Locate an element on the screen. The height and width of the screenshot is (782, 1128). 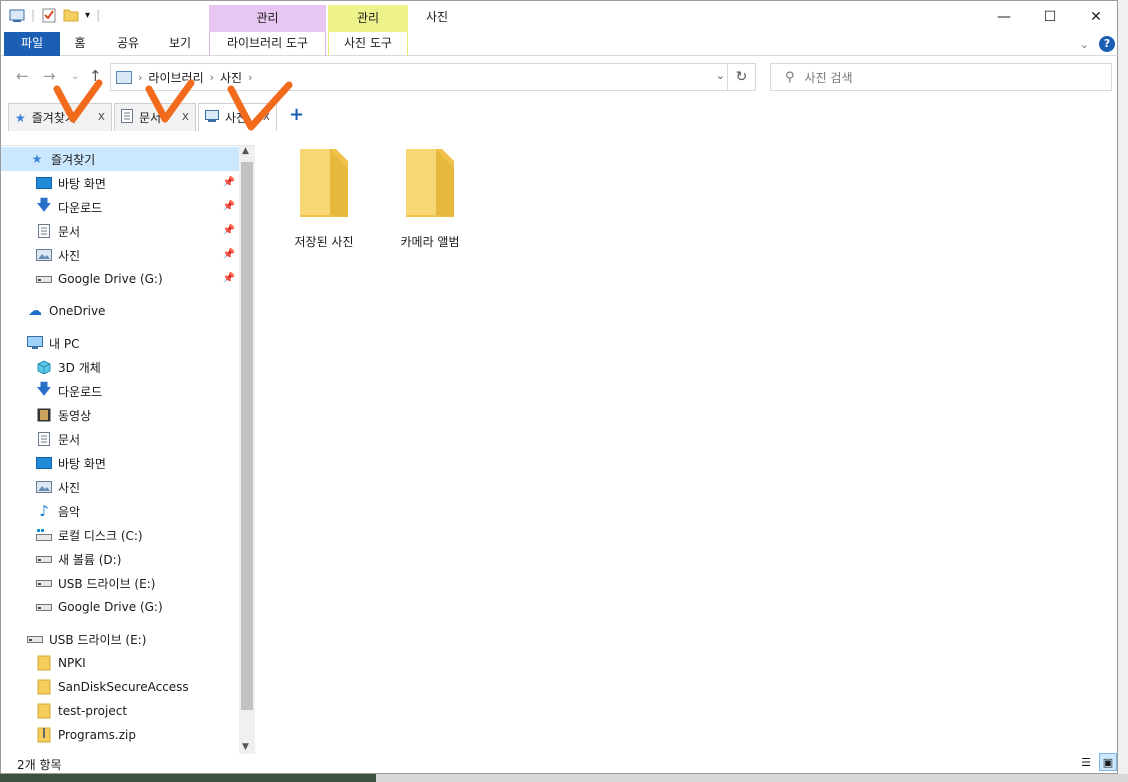
nav-volume-d: 새 볼륨 (D:) is located at coordinates (120, 559).